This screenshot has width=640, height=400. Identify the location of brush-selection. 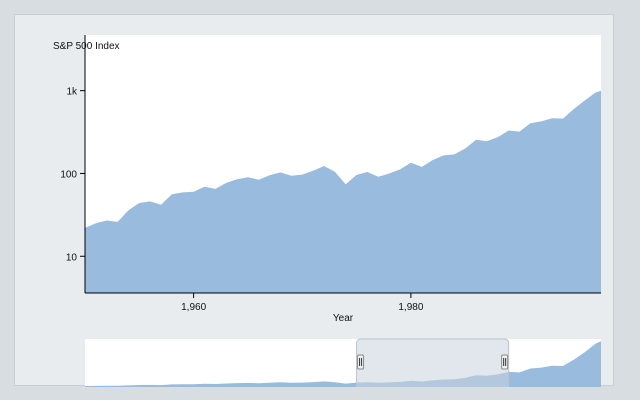
(433, 362).